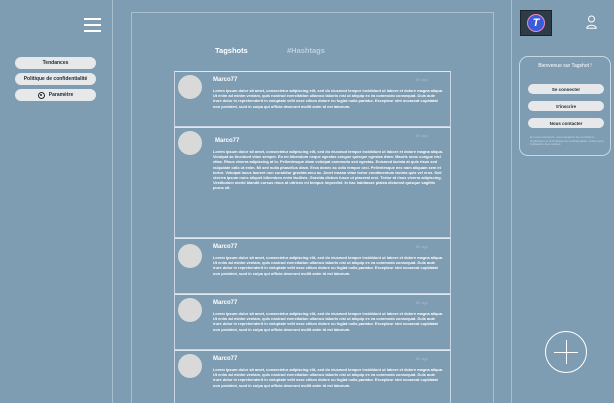 The image size is (614, 403). I want to click on welcome-title: Bienvenue sur Tagshot !, so click(565, 66).